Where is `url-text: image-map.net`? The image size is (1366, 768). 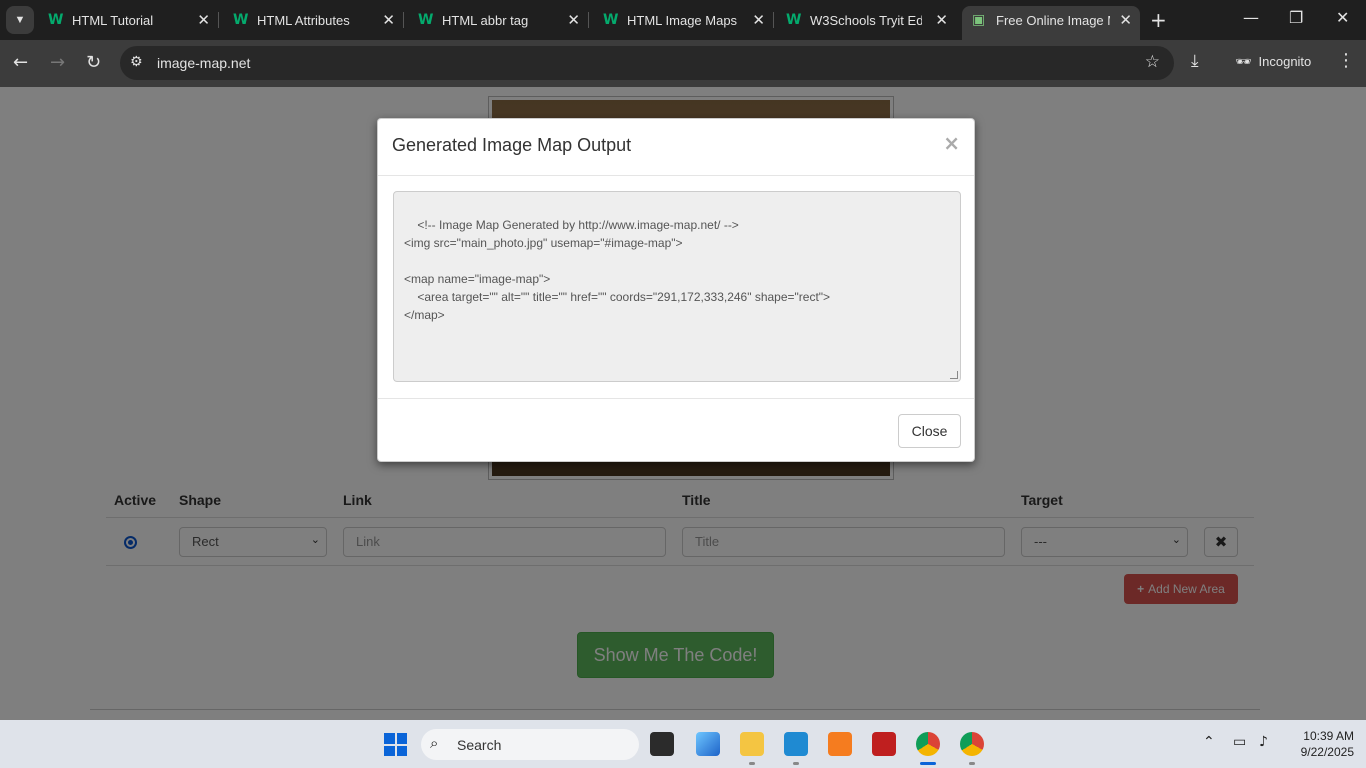
url-text: image-map.net is located at coordinates (203, 63).